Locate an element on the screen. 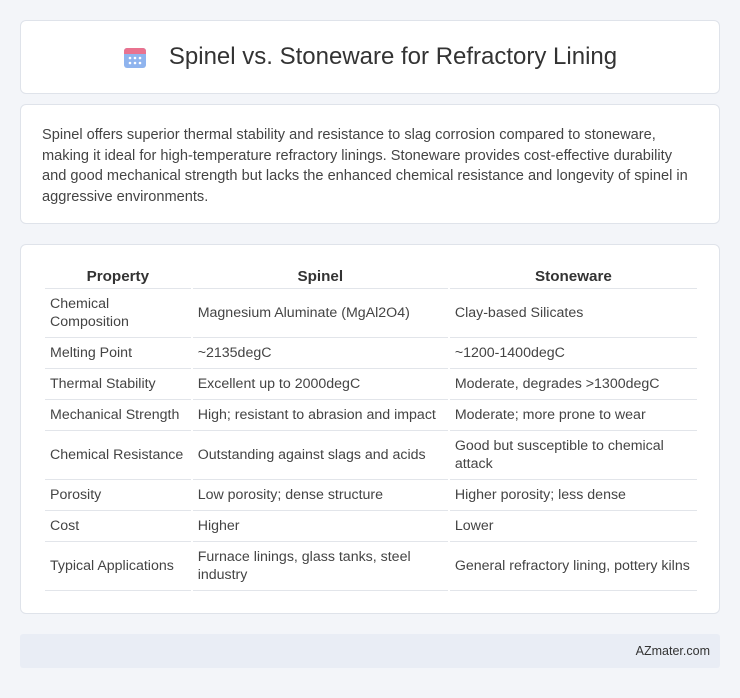  table-cell: Thermal Stability is located at coordinates (118, 384).